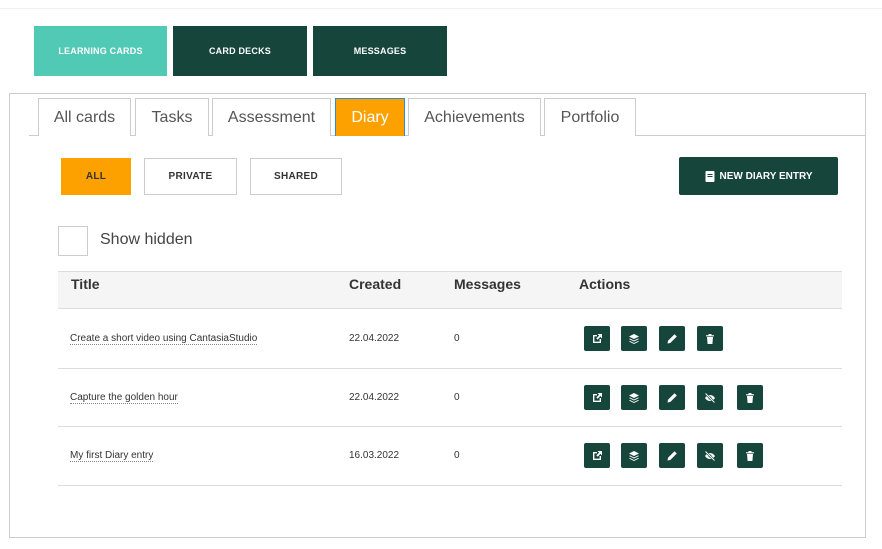 The image size is (882, 549). What do you see at coordinates (146, 239) in the screenshot?
I see `show-hidden-label: Show hidden` at bounding box center [146, 239].